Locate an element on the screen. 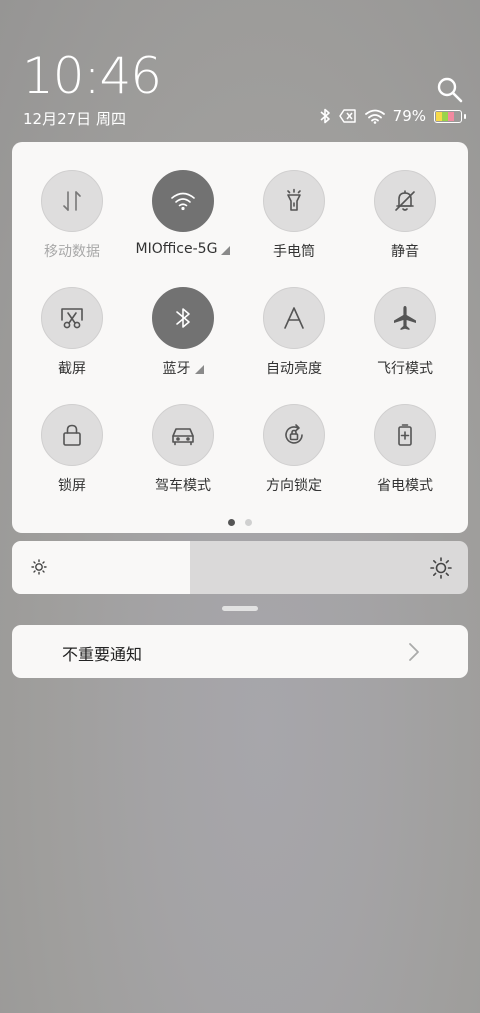 This screenshot has width=480, height=1013. tile-driving-mode-button is located at coordinates (183, 435).